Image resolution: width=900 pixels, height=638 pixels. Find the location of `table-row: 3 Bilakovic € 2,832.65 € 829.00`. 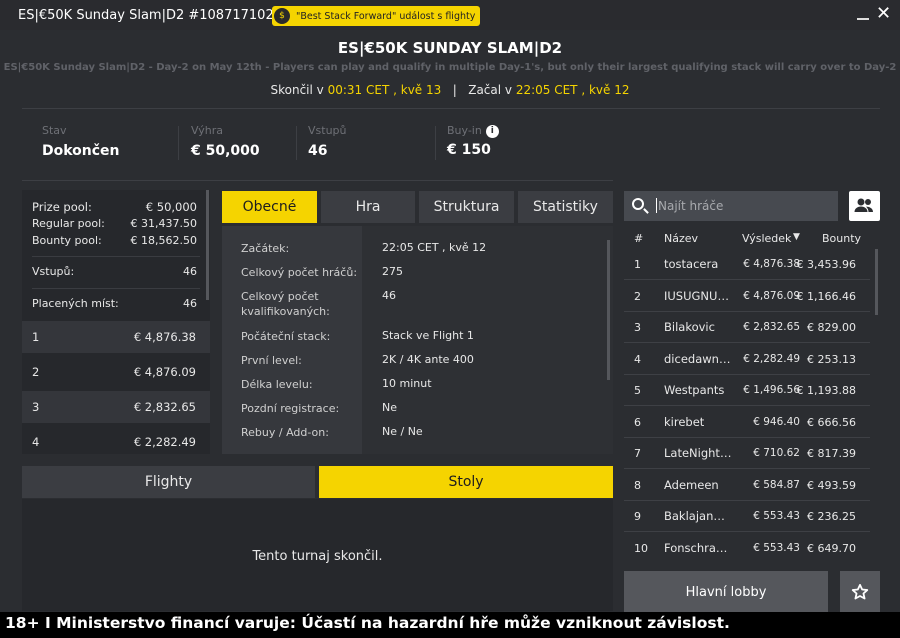

table-row: 3 Bilakovic € 2,832.65 € 829.00 is located at coordinates (747, 327).